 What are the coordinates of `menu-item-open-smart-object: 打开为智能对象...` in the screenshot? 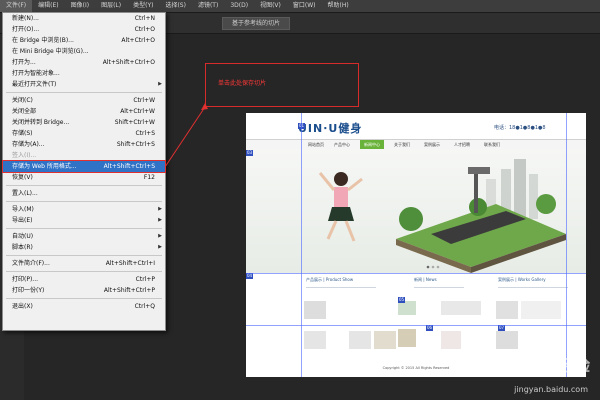 It's located at (84, 73).